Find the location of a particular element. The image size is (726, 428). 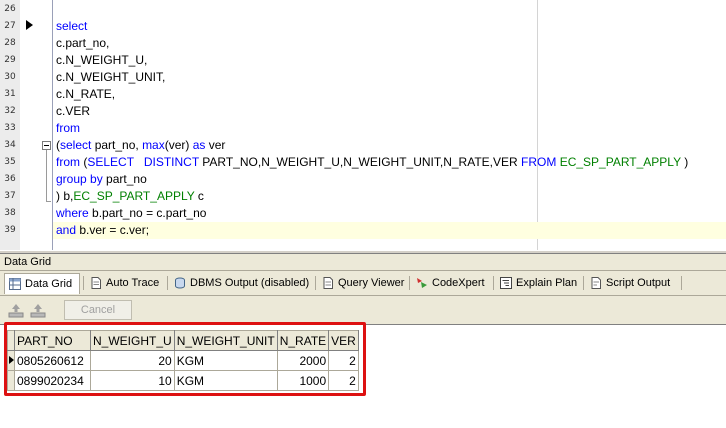

sql-text: c.VER is located at coordinates (73, 111).